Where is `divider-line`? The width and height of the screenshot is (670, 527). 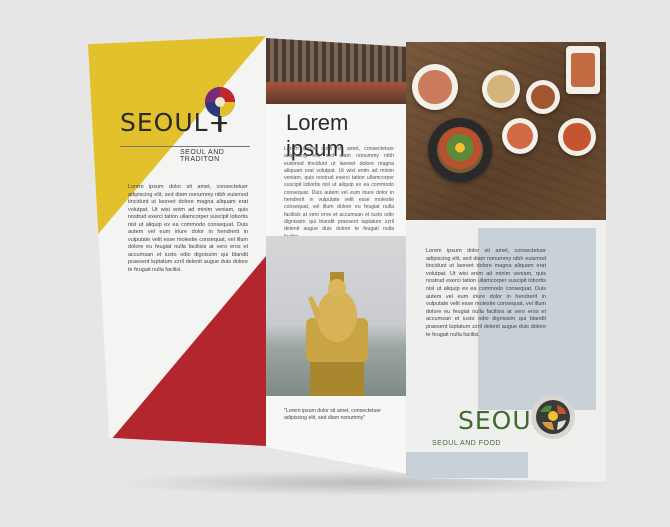 divider-line is located at coordinates (185, 146).